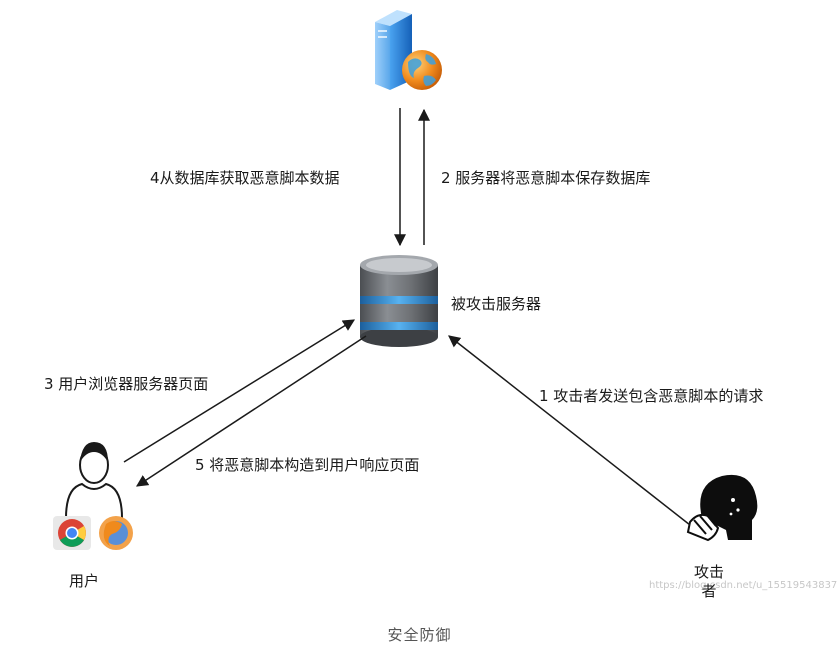 The height and width of the screenshot is (655, 839). What do you see at coordinates (94, 480) in the screenshot?
I see `user-person-icon` at bounding box center [94, 480].